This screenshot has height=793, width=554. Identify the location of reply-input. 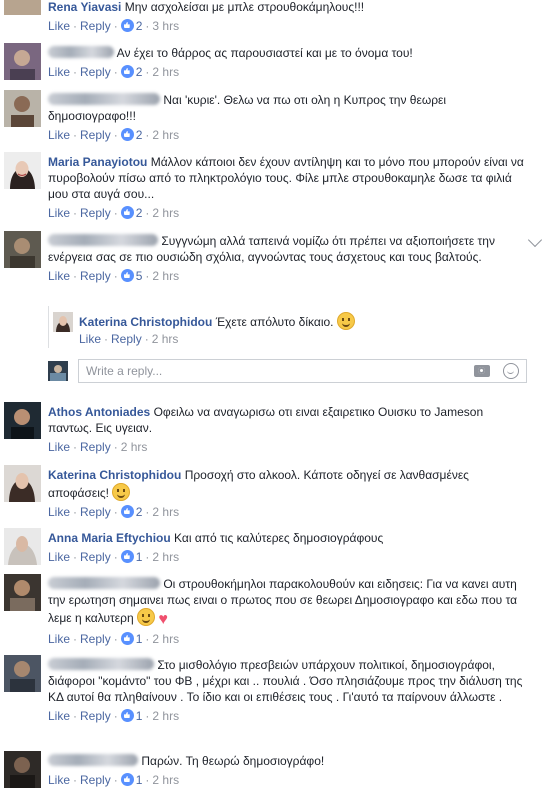
(258, 371).